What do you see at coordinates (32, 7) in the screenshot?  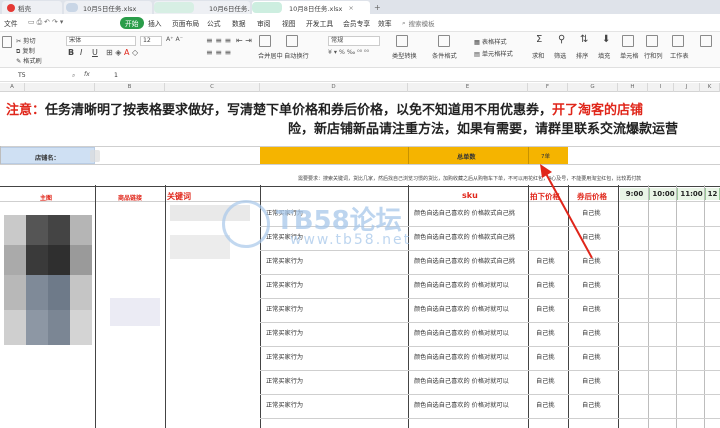 I see `tab-docer: 稻壳` at bounding box center [32, 7].